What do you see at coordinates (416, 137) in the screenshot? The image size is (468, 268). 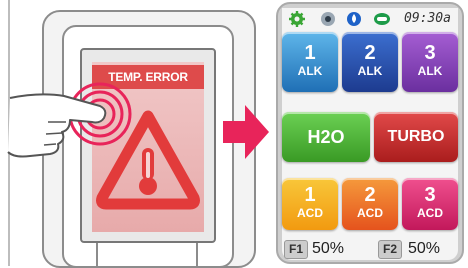 I see `turbo-button: TURBO` at bounding box center [416, 137].